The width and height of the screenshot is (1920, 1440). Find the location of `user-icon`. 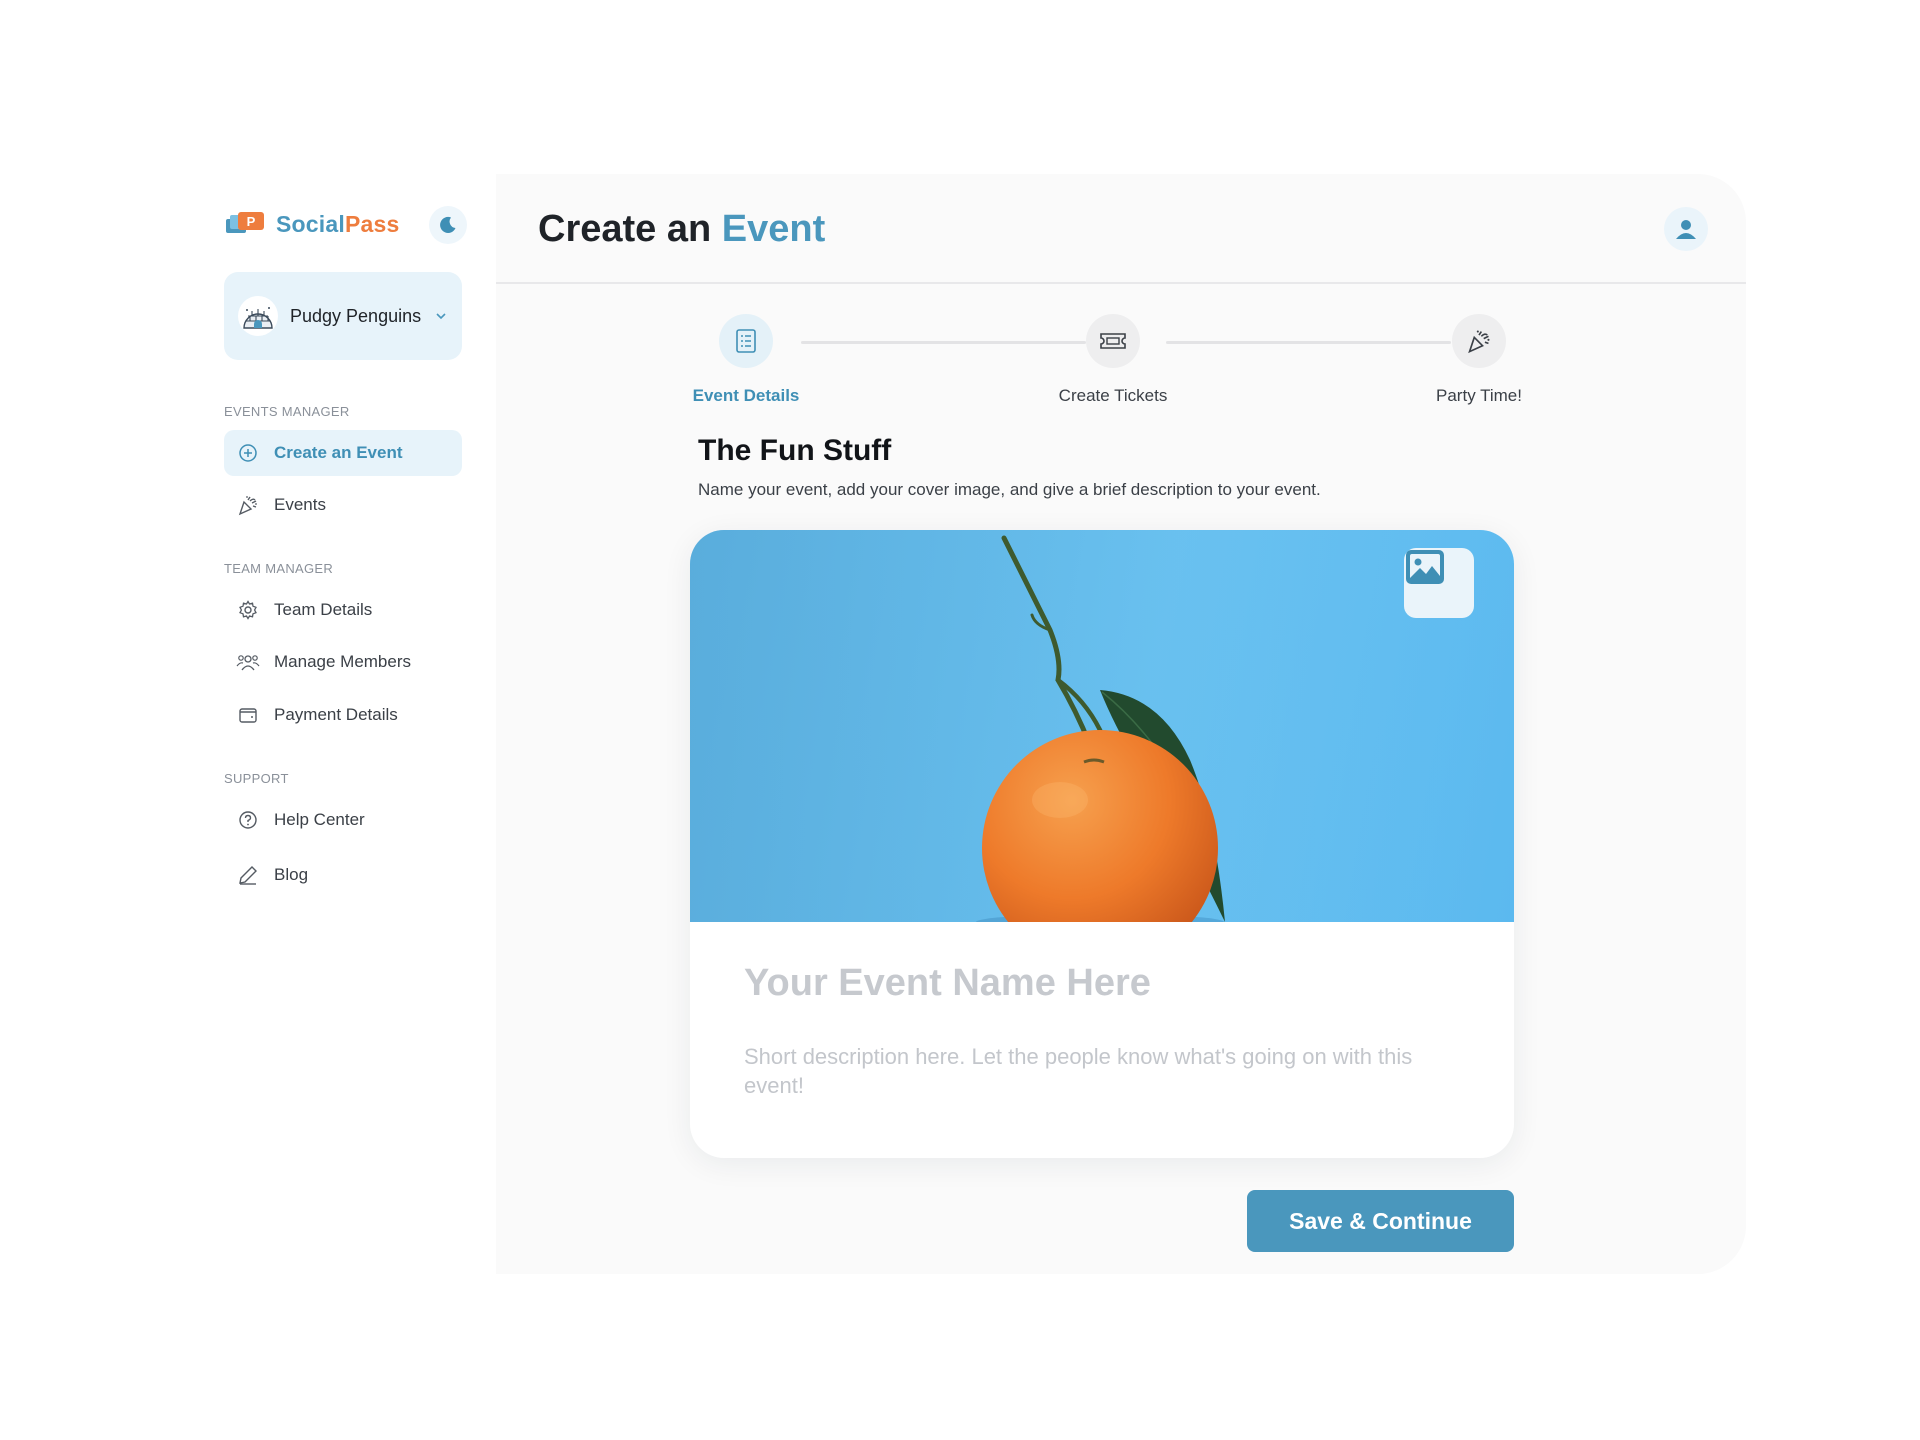

user-icon is located at coordinates (1686, 229).